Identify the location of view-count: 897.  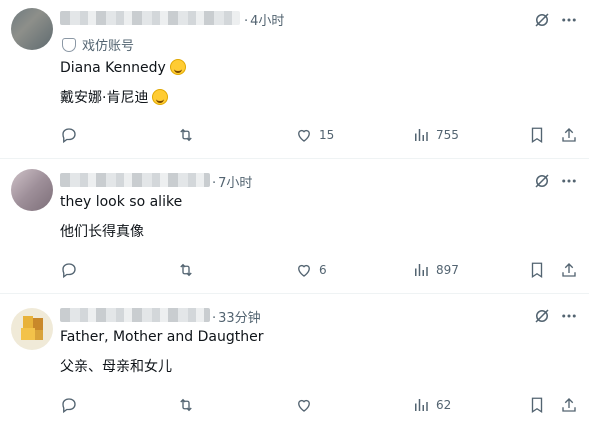
(447, 270).